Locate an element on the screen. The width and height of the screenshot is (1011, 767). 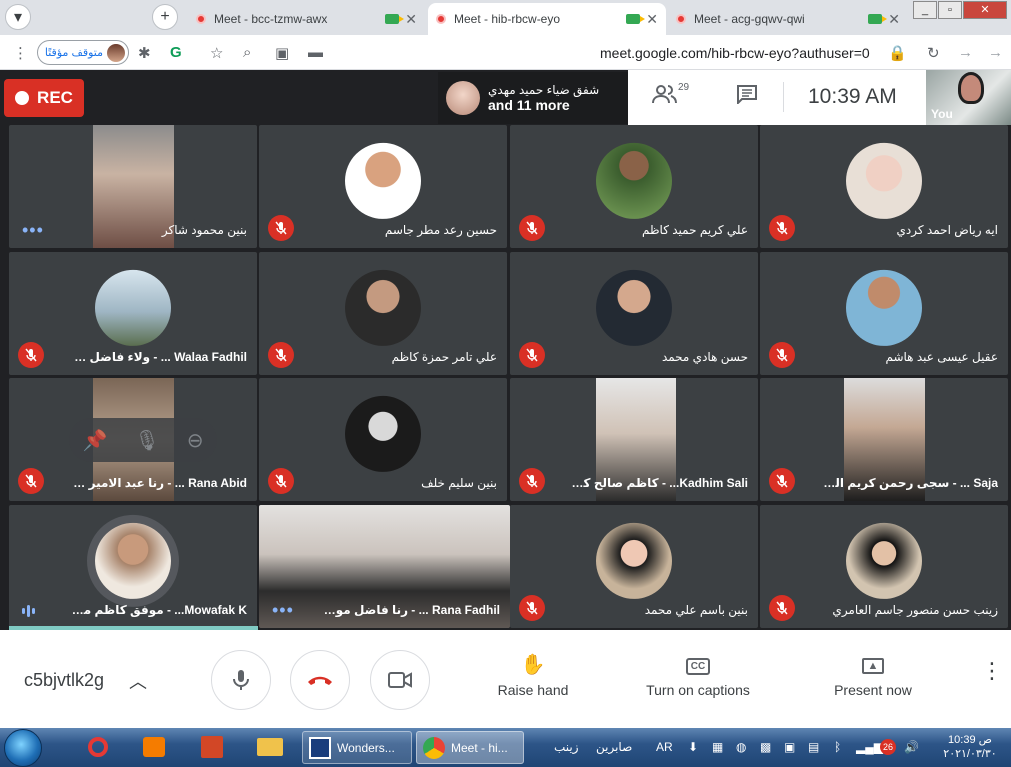
participant-tile: علي كريم حميد كاظم is located at coordinates (634, 186).